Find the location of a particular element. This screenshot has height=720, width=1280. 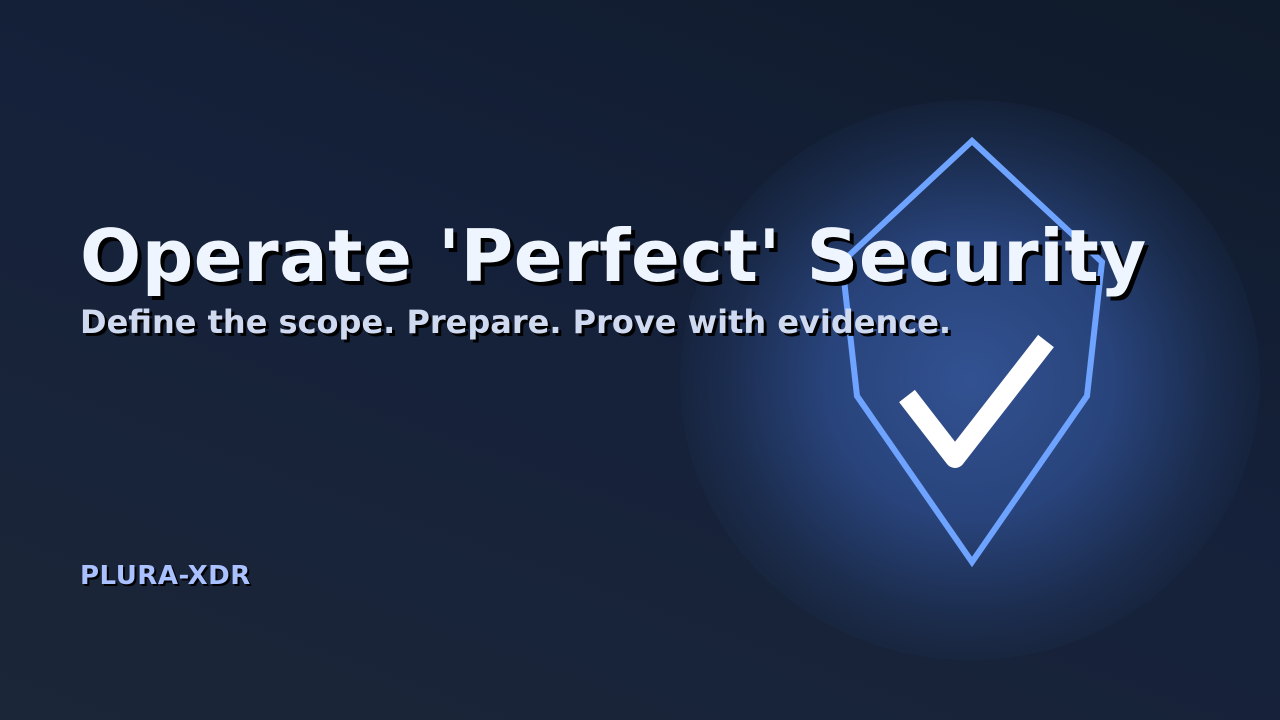

page-title: Operate 'Perfect' Security is located at coordinates (613, 256).